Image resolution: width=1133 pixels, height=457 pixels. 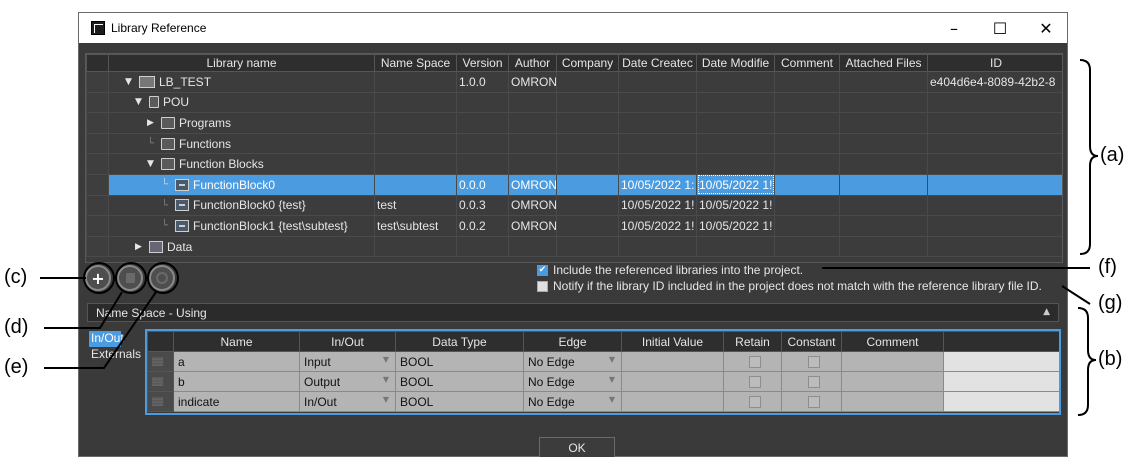 What do you see at coordinates (1110, 303) in the screenshot?
I see `callout-g: (g)` at bounding box center [1110, 303].